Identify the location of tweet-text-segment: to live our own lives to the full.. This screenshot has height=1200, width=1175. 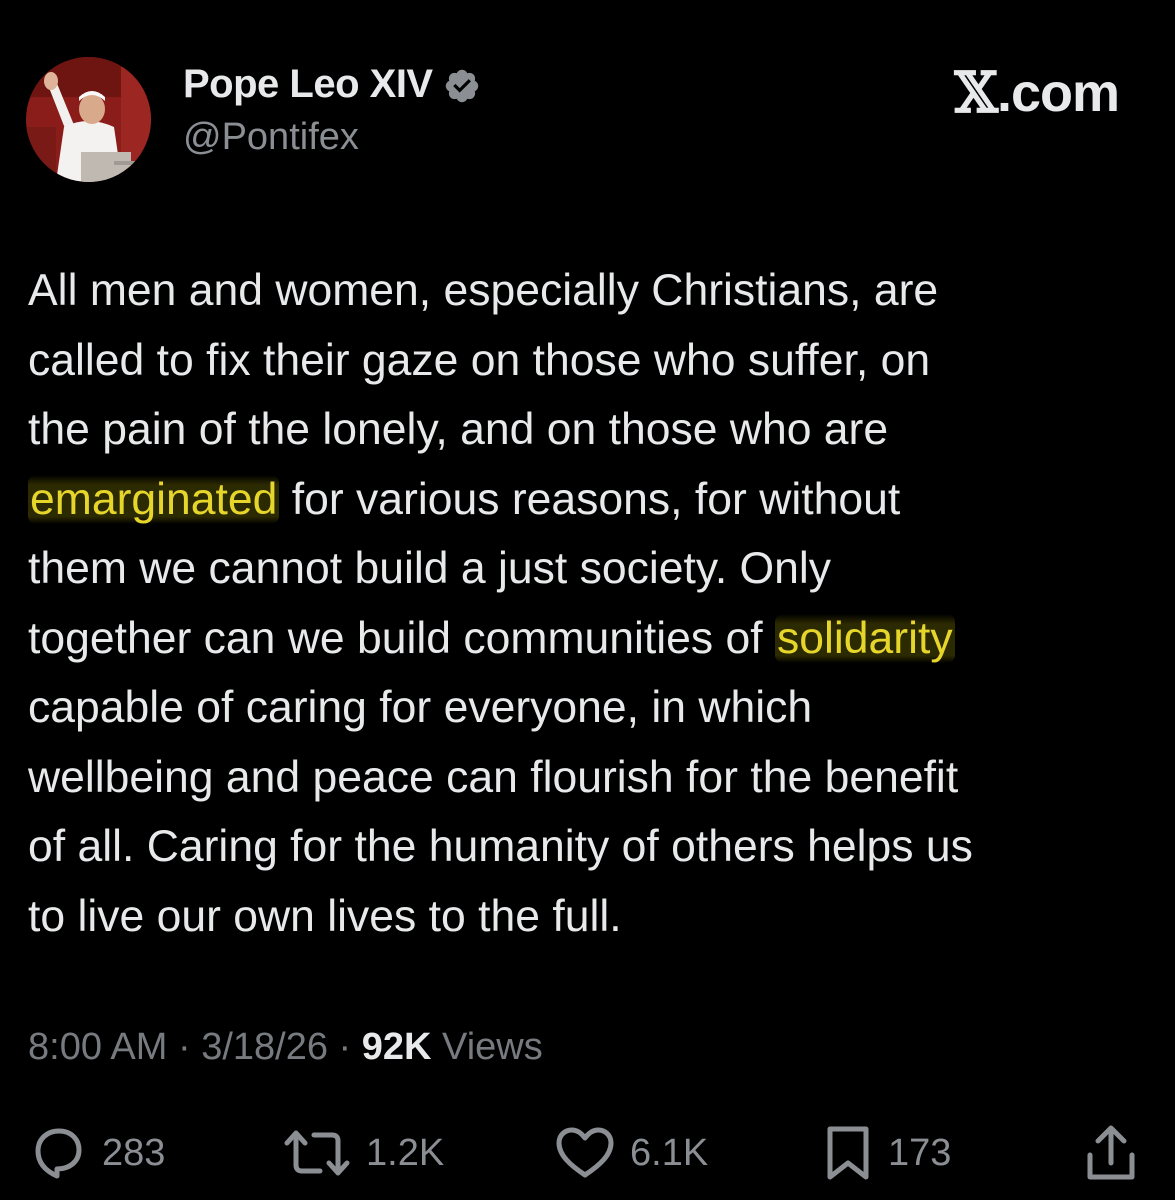
(325, 916).